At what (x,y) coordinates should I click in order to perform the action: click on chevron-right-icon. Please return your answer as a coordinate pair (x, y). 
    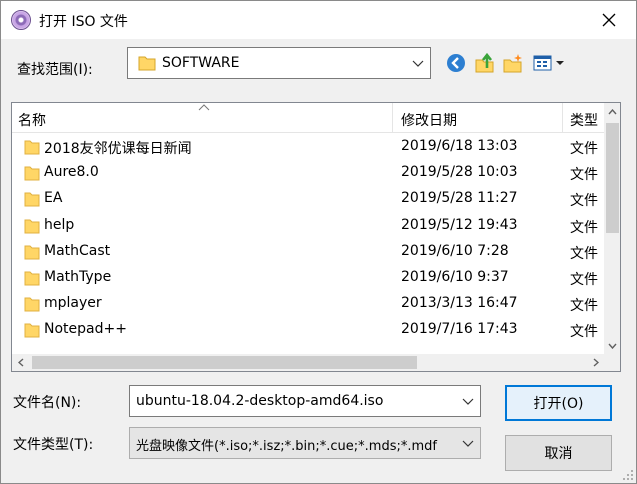
    Looking at the image, I should click on (596, 362).